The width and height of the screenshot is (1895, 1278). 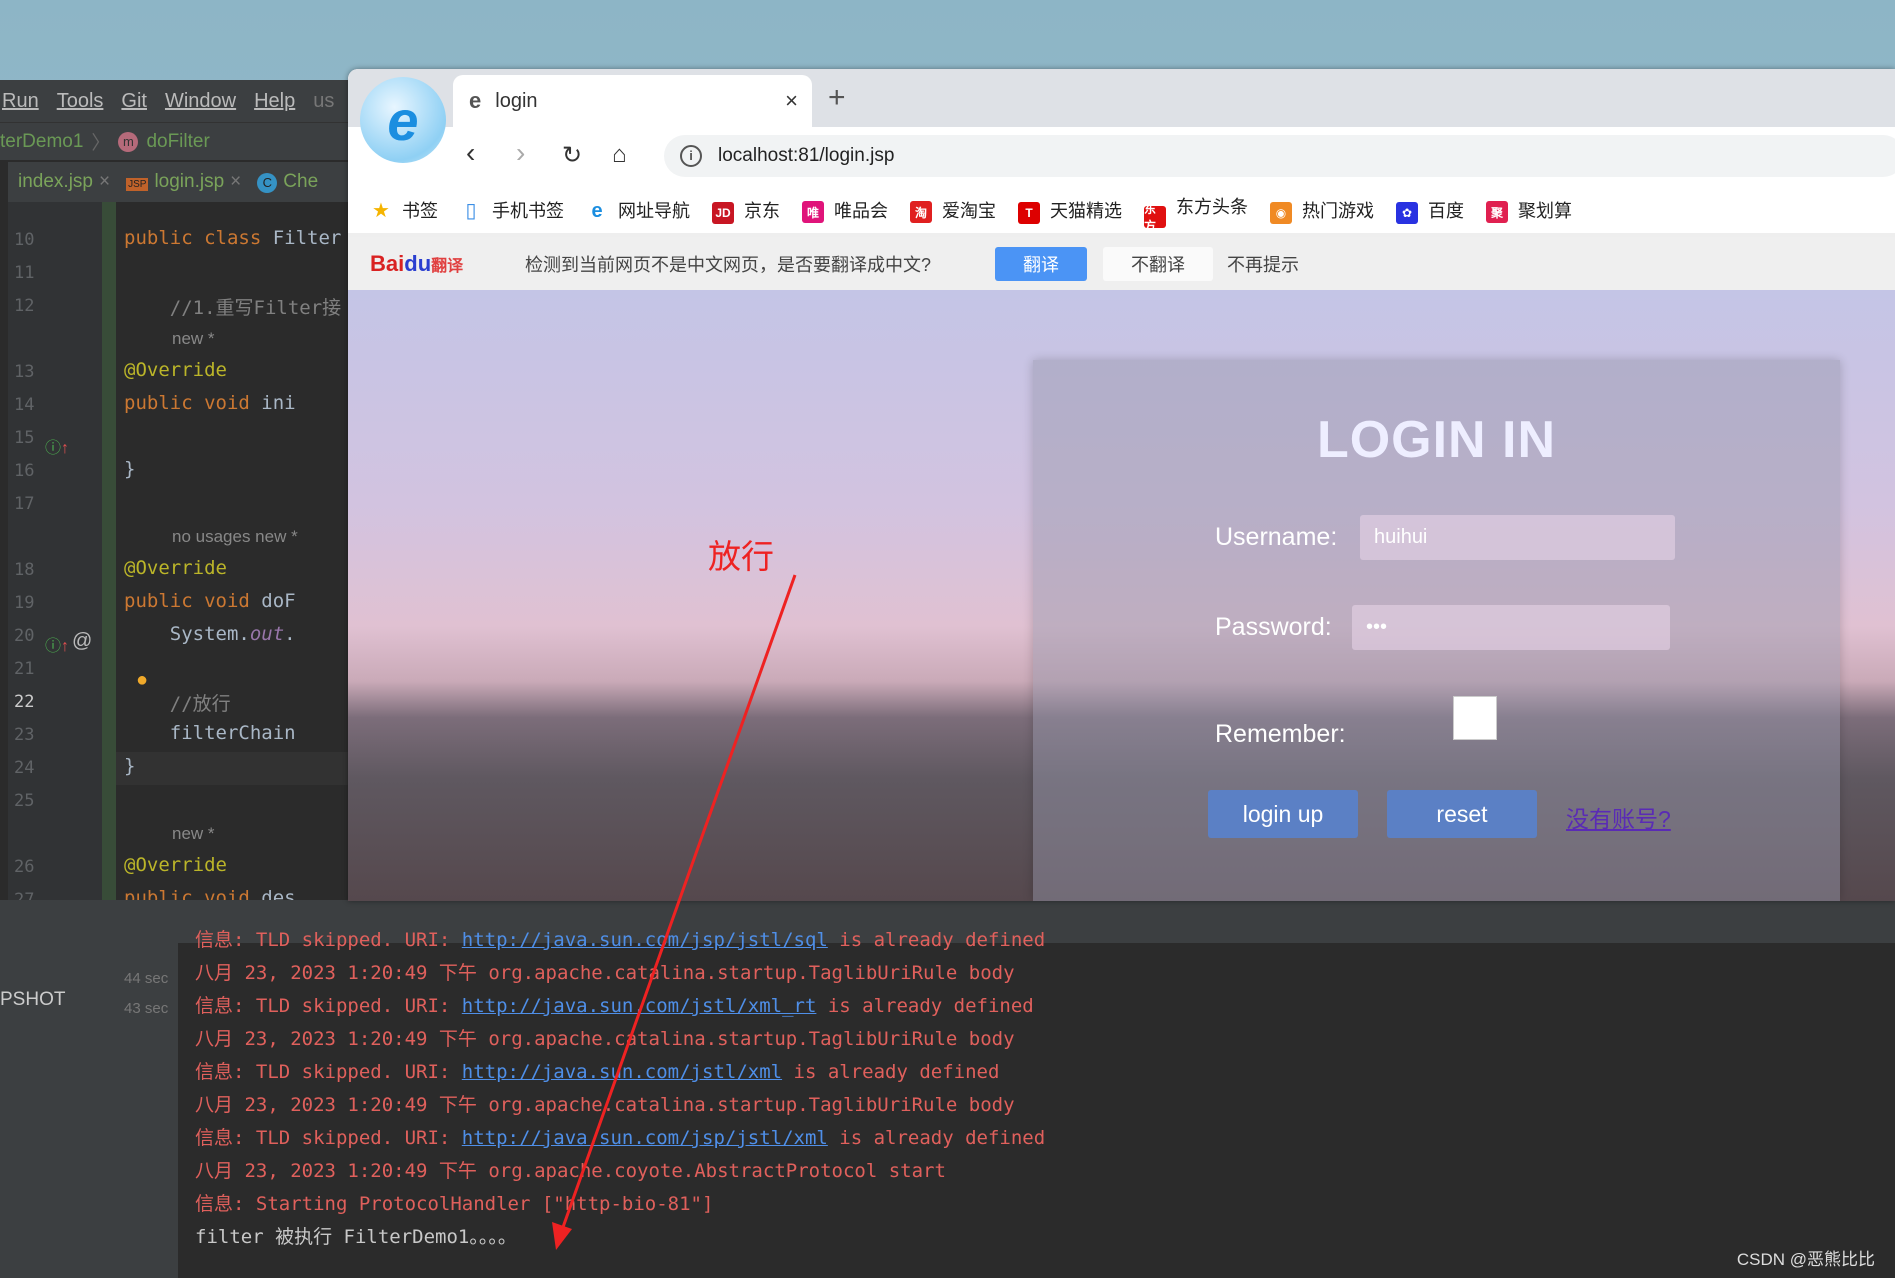 What do you see at coordinates (1805, 1259) in the screenshot?
I see `watermark: CSDN @恶熊比比` at bounding box center [1805, 1259].